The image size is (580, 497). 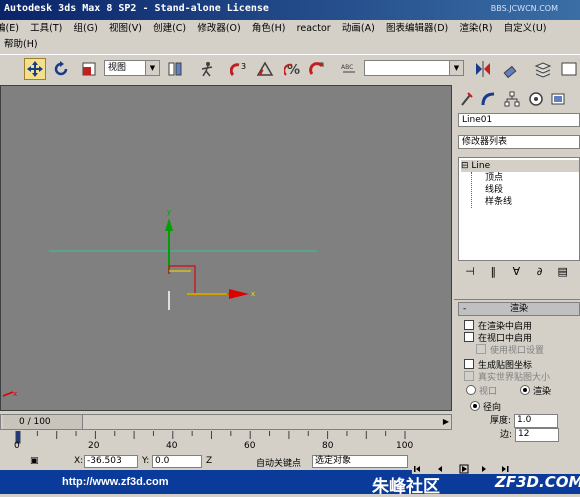 What do you see at coordinates (542, 392) in the screenshot?
I see `radio-label: 渲染` at bounding box center [542, 392].